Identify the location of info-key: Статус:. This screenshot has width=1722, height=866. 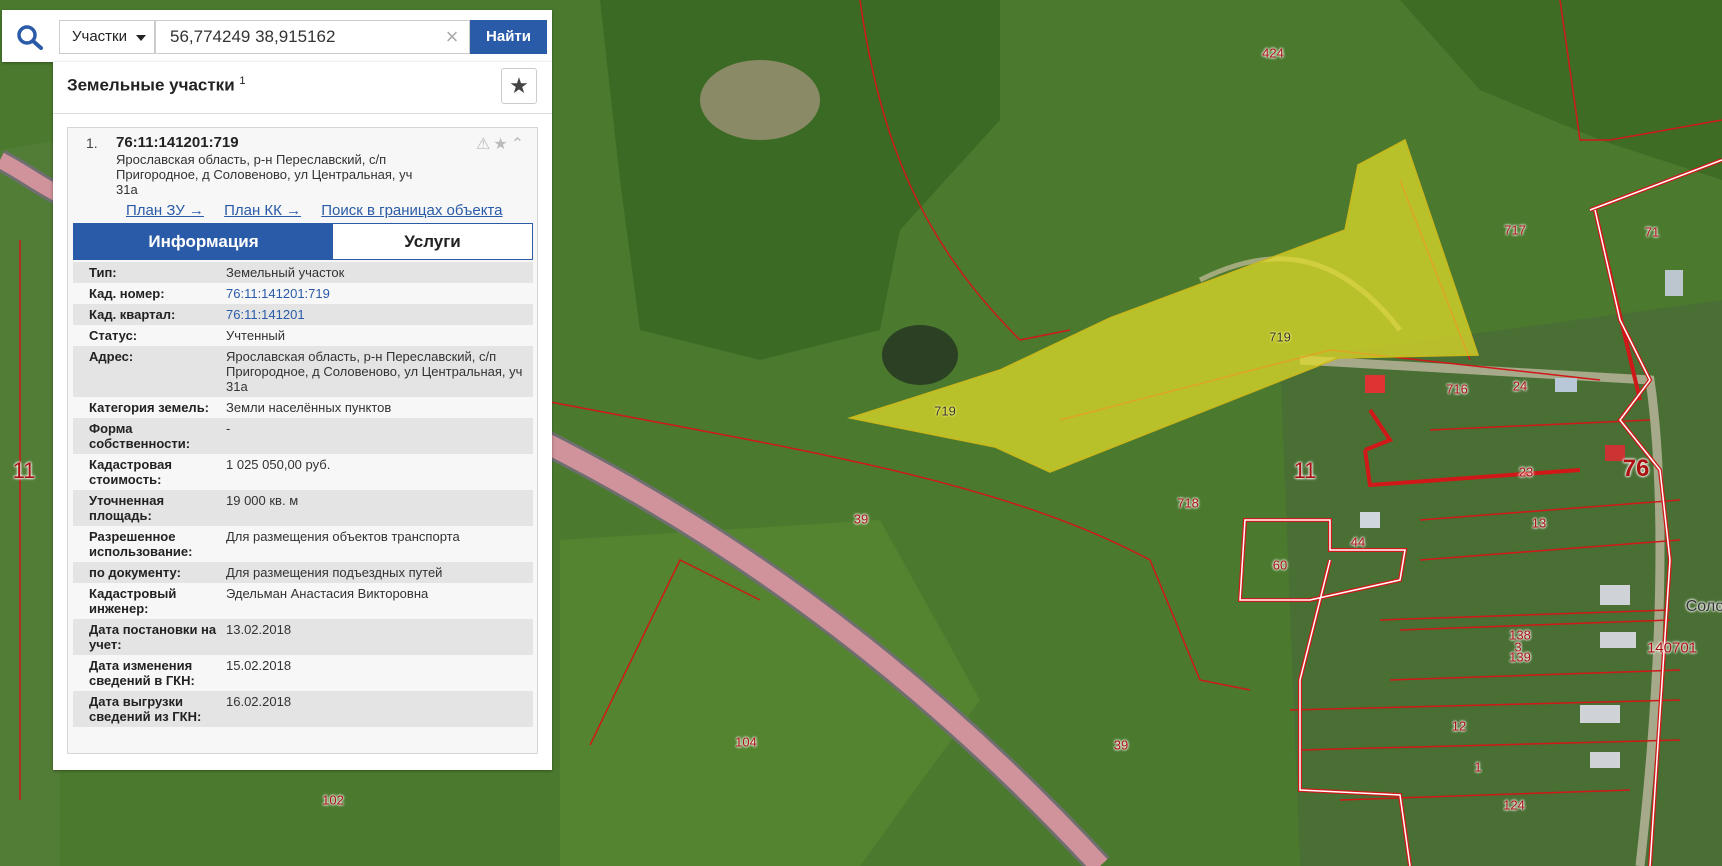
(113, 335).